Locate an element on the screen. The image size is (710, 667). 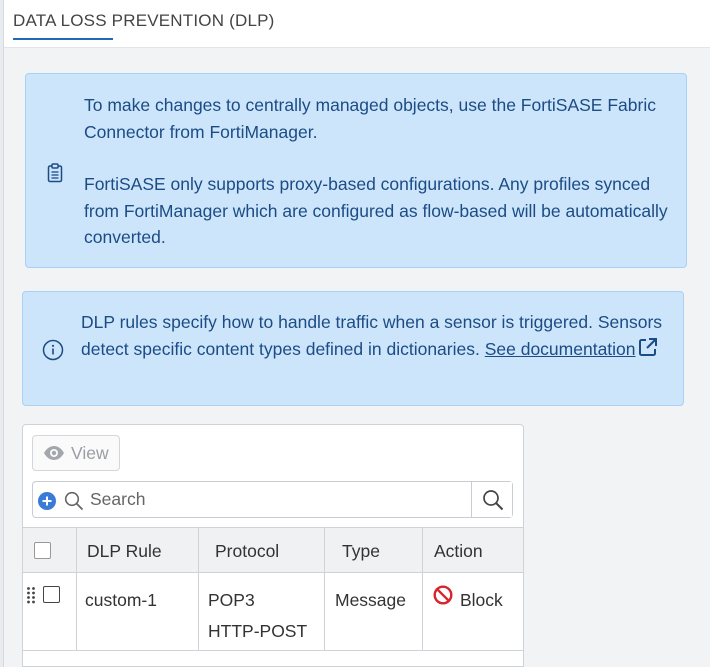
column-header-protocol: Protocol is located at coordinates (262, 550).